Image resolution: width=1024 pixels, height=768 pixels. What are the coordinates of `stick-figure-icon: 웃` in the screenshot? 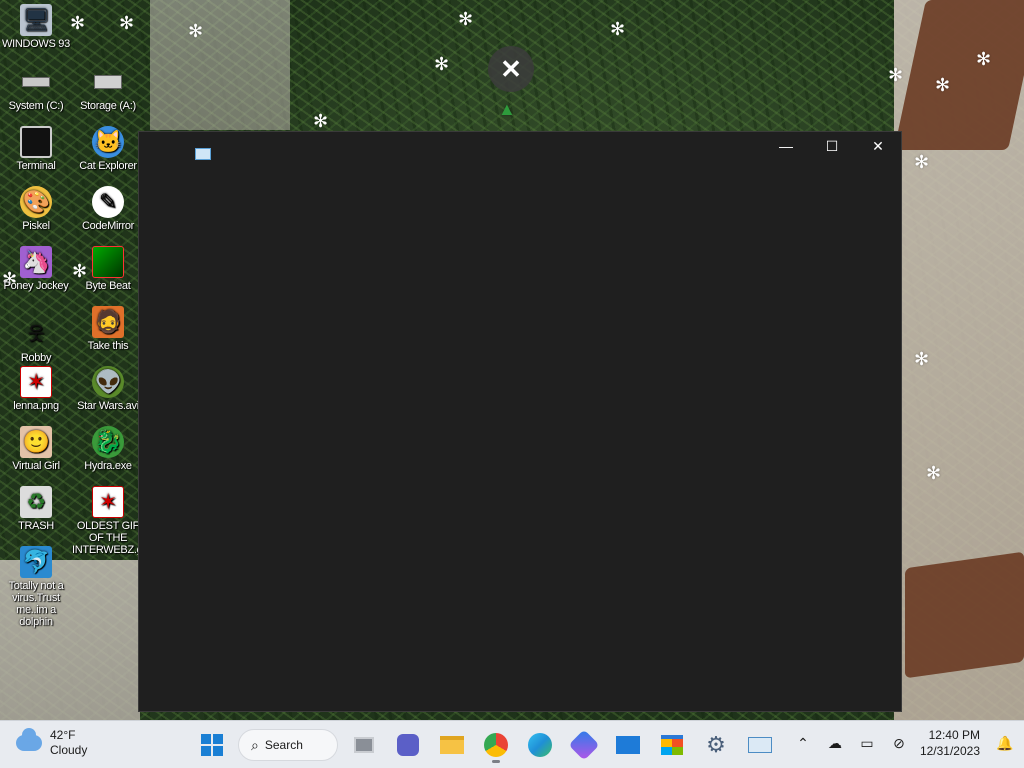 It's located at (36, 334).